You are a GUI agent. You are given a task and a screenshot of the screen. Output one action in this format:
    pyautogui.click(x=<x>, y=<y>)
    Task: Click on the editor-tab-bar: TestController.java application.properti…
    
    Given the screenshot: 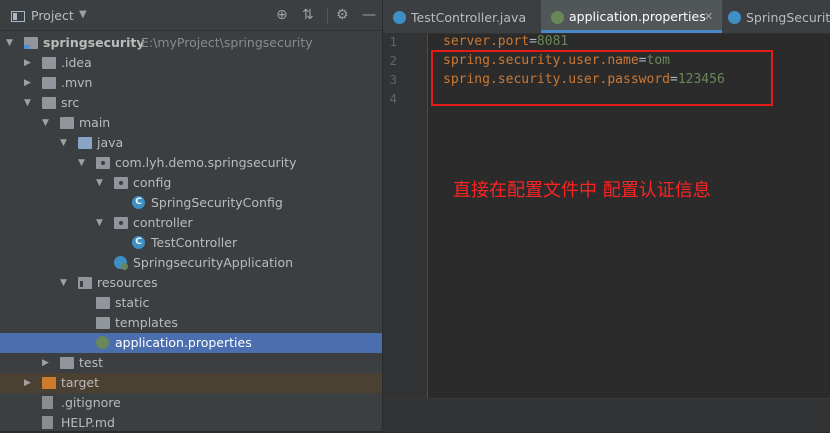 What is the action you would take?
    pyautogui.click(x=606, y=17)
    